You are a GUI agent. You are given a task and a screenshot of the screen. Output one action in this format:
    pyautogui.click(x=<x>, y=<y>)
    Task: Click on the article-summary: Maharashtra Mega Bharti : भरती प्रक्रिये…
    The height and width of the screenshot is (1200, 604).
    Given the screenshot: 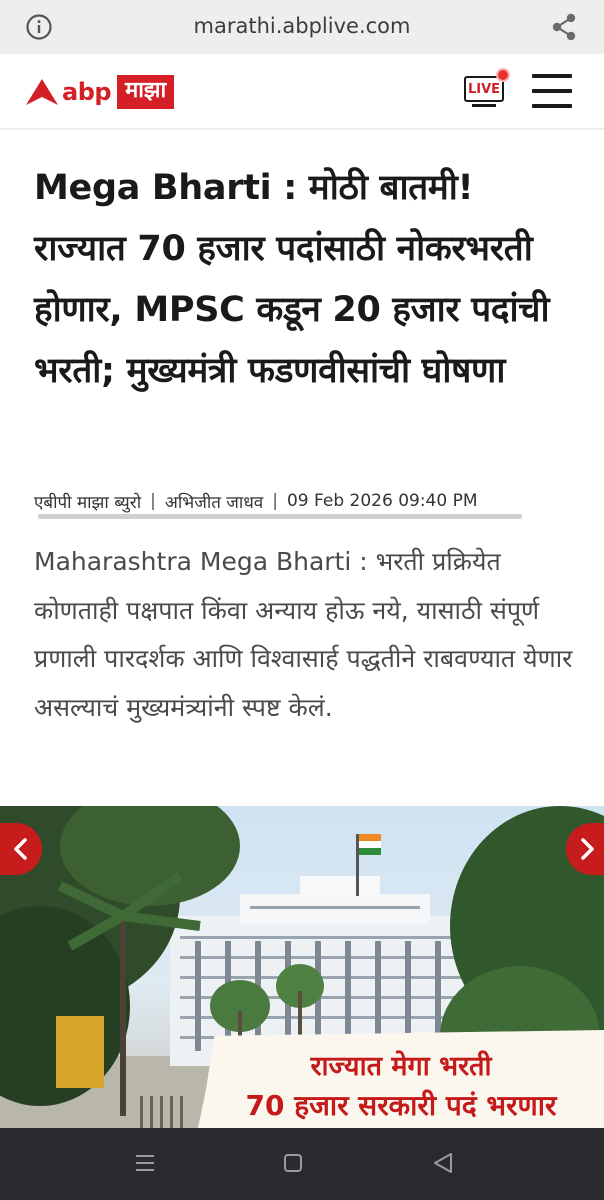 What is the action you would take?
    pyautogui.click(x=303, y=634)
    